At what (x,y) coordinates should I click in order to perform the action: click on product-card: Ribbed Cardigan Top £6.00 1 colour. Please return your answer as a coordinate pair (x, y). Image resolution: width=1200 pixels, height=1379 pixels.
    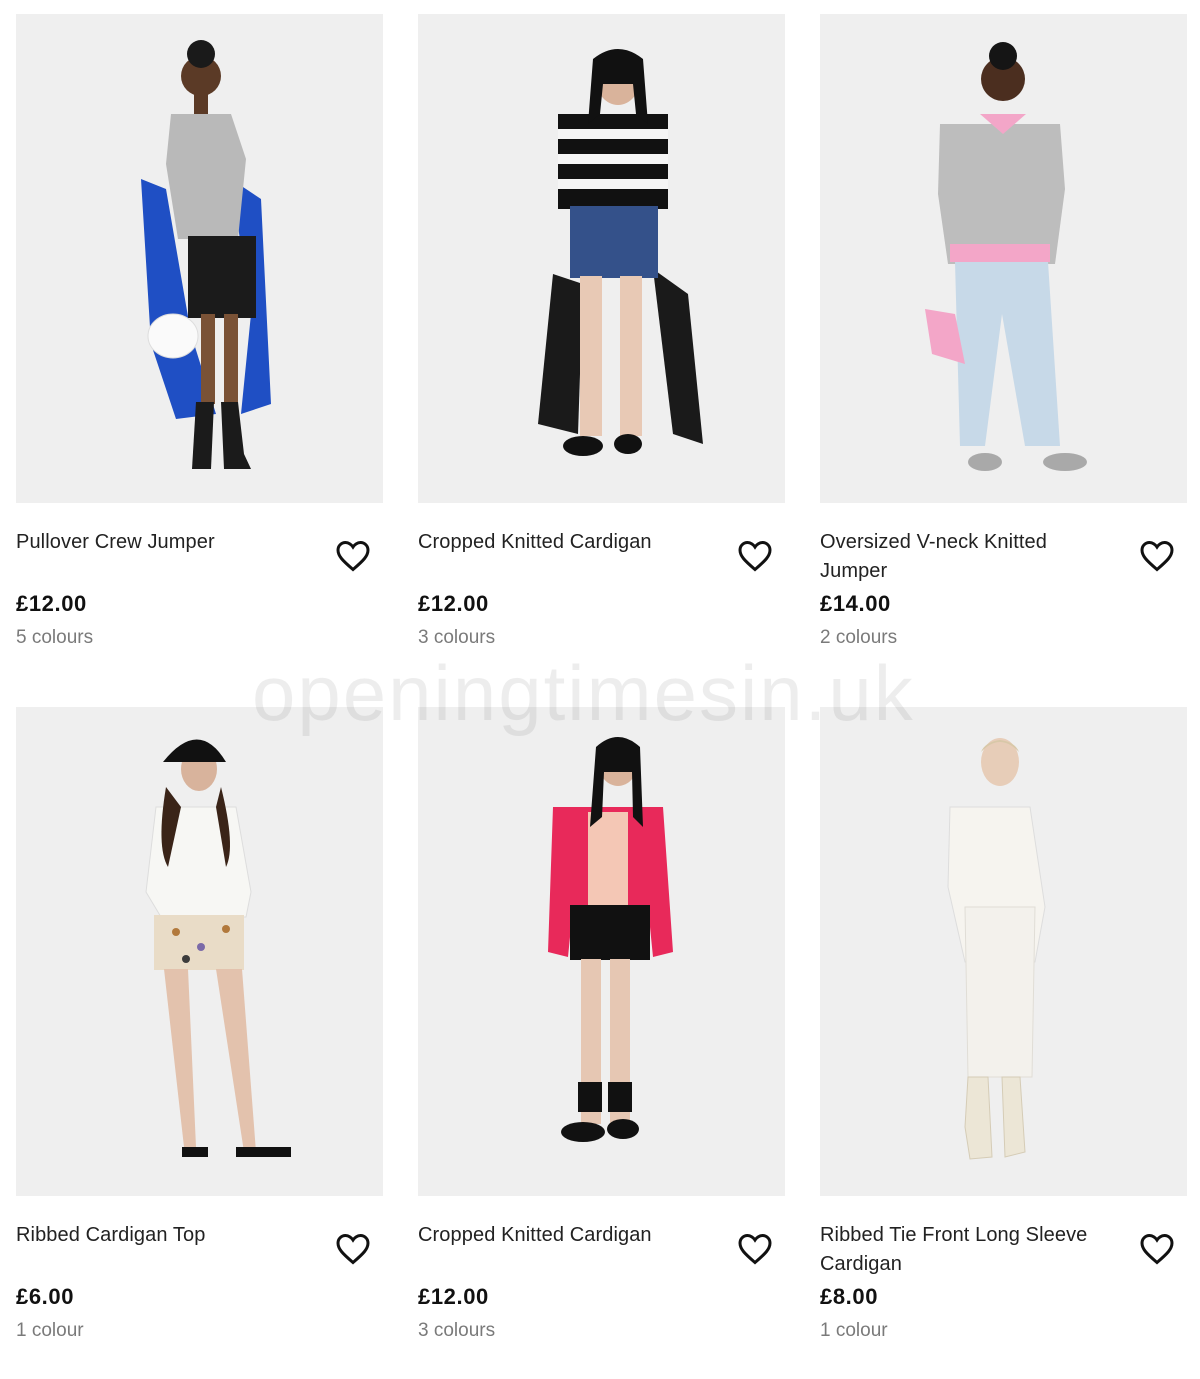
    Looking at the image, I should click on (199, 1043).